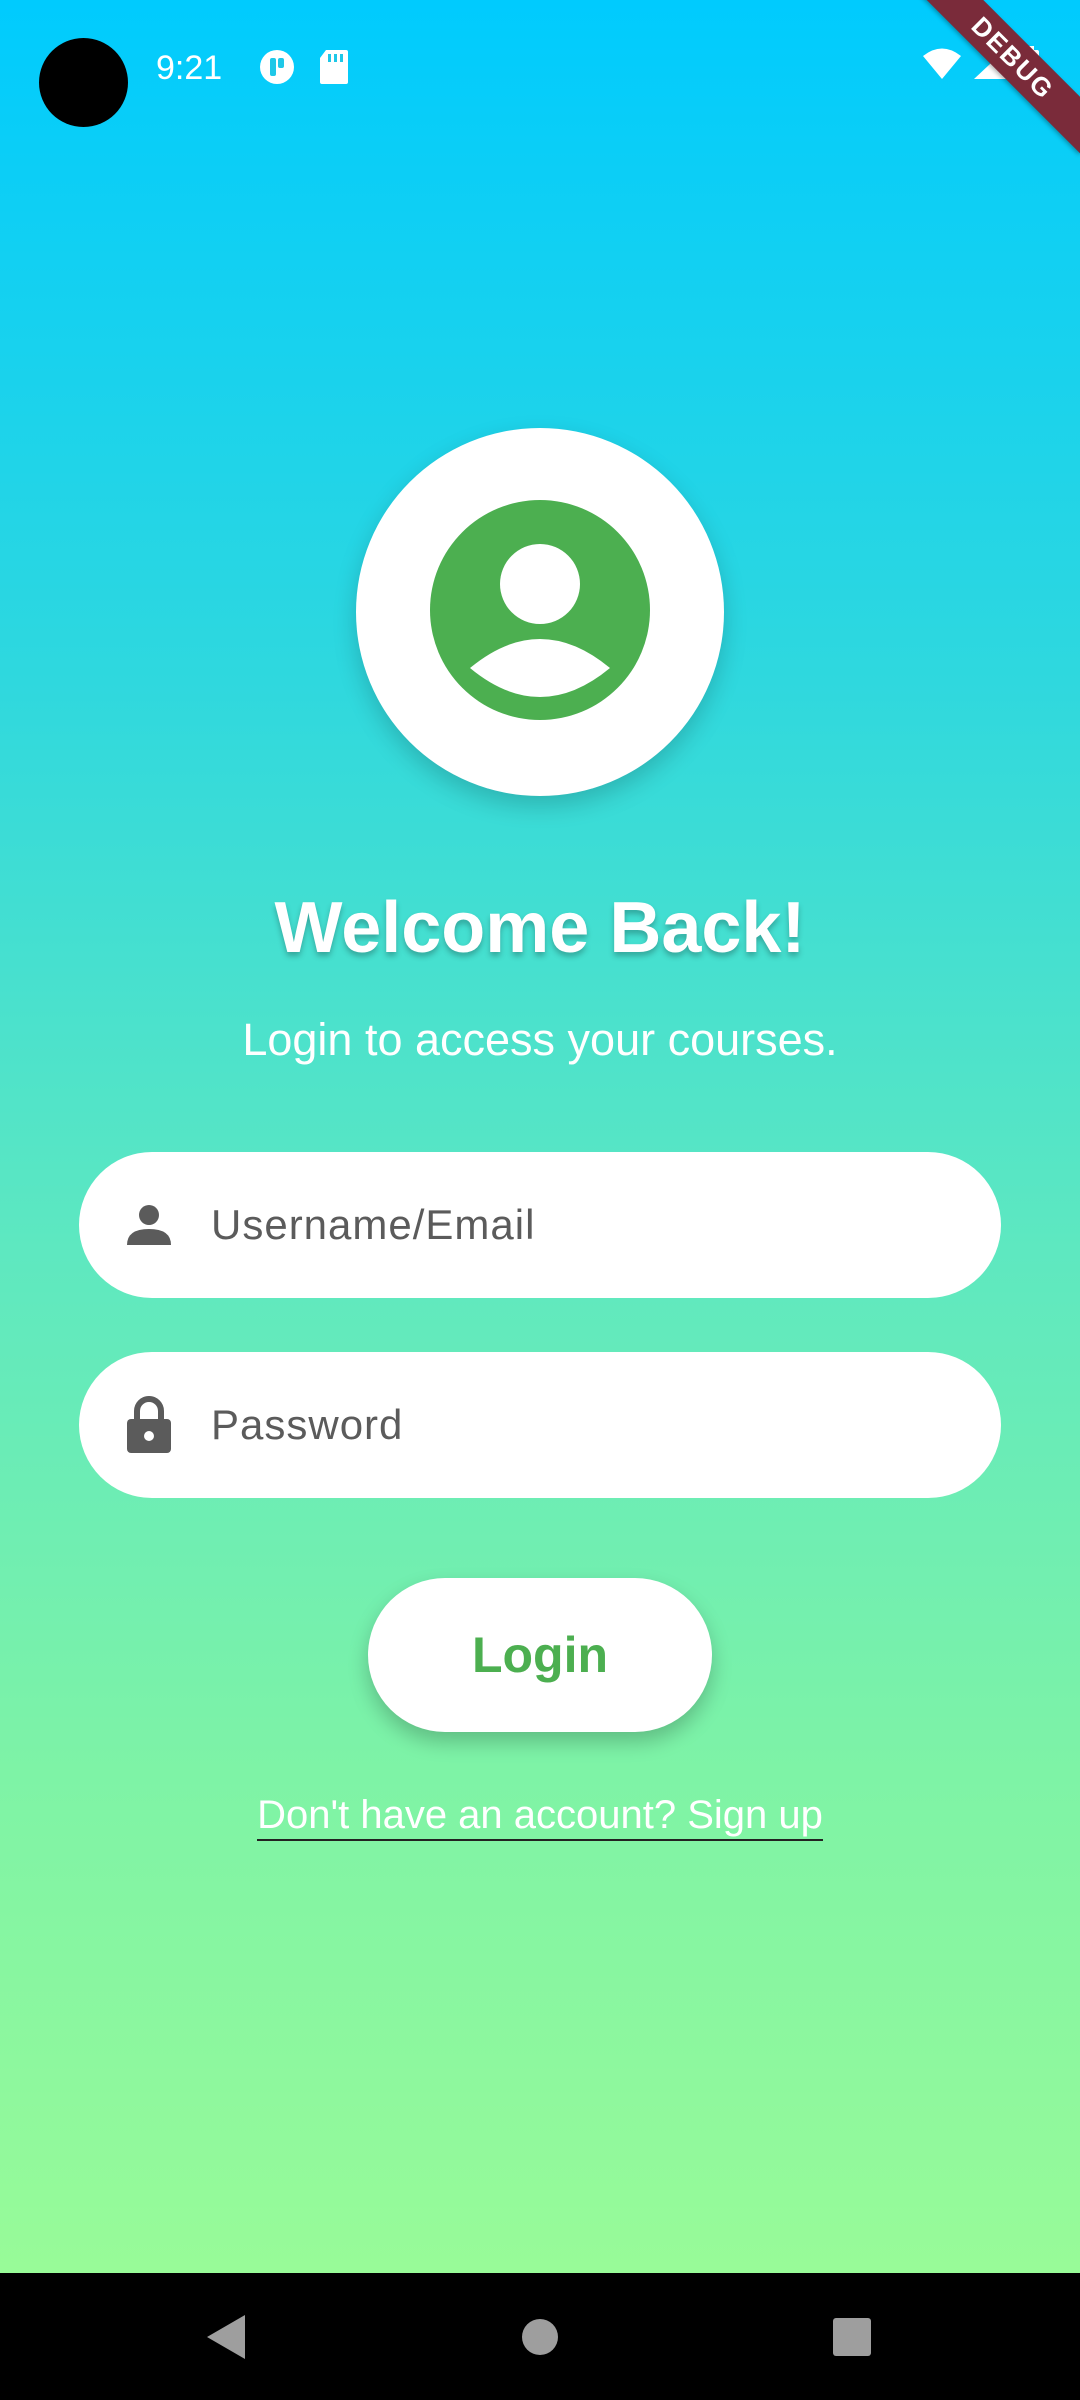 The image size is (1080, 2400). Describe the element at coordinates (540, 1655) in the screenshot. I see `login-button: Login` at that location.